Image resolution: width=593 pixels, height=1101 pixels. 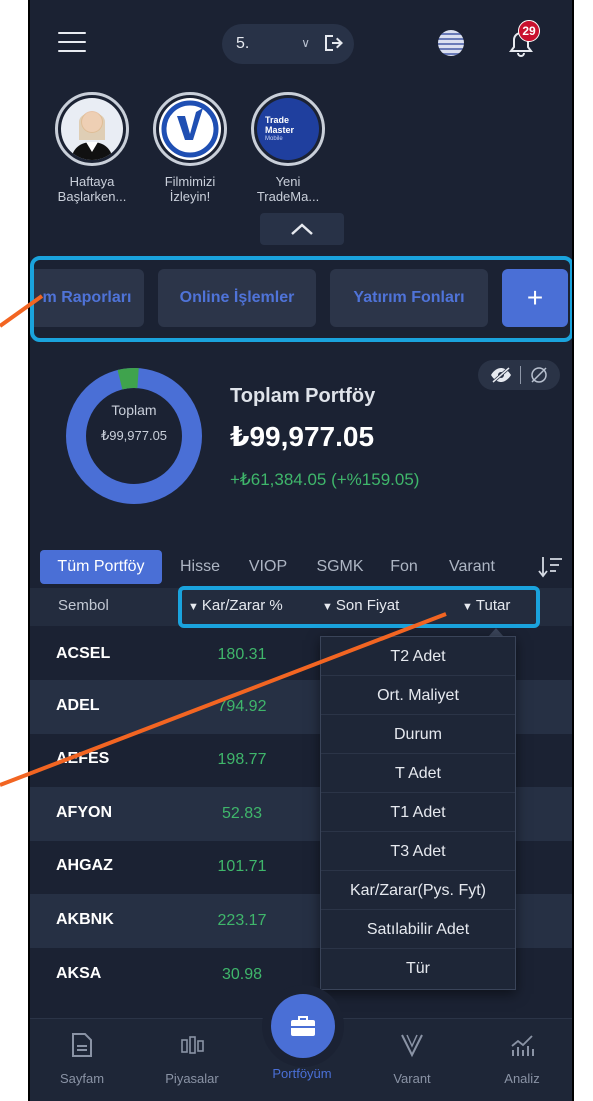 What do you see at coordinates (522, 1045) in the screenshot?
I see `analysis-chart-icon` at bounding box center [522, 1045].